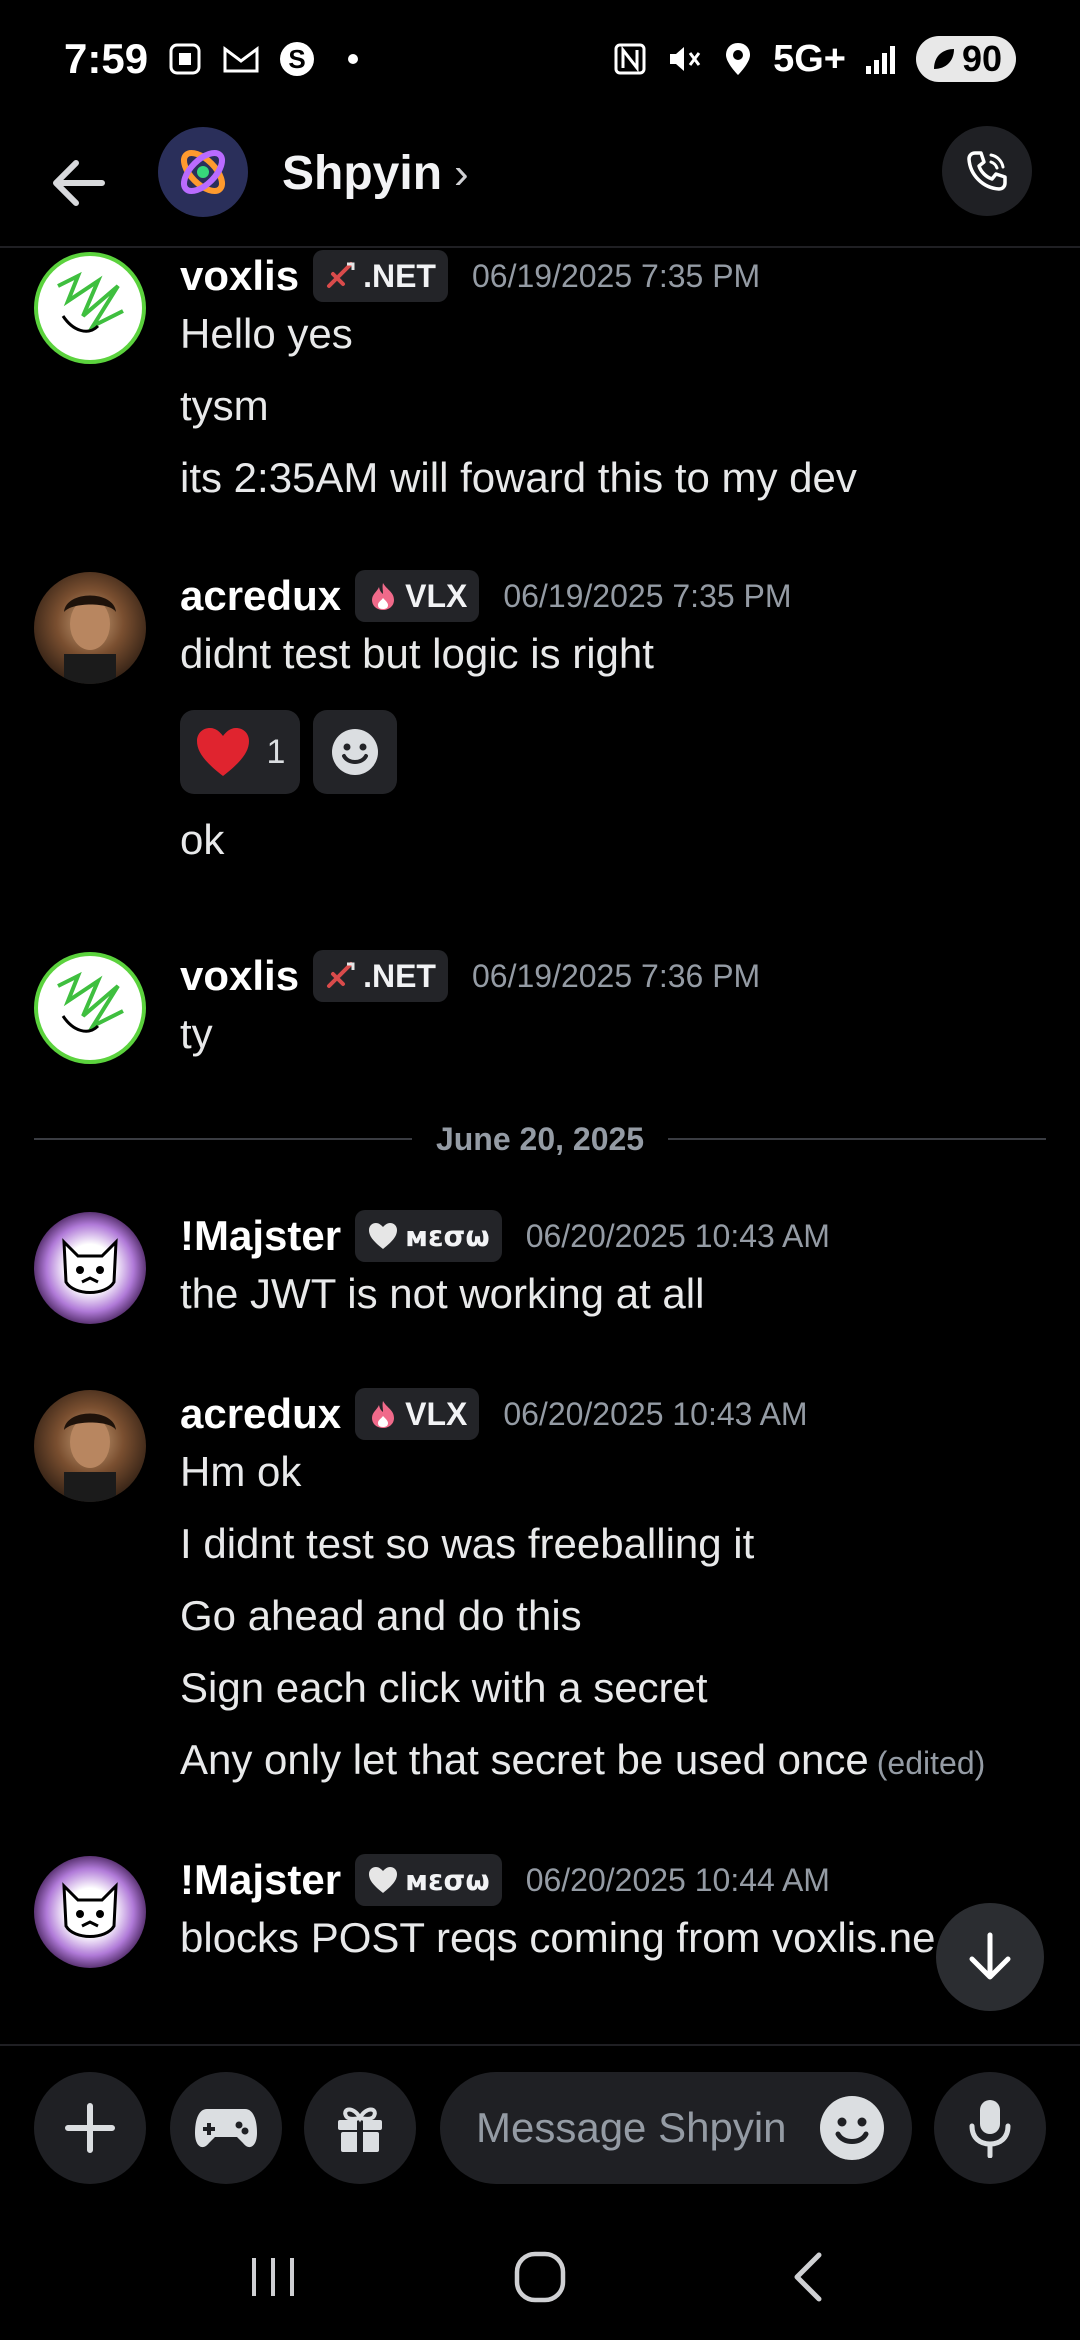 This screenshot has height=2340, width=1080. I want to click on gmail-icon, so click(241, 59).